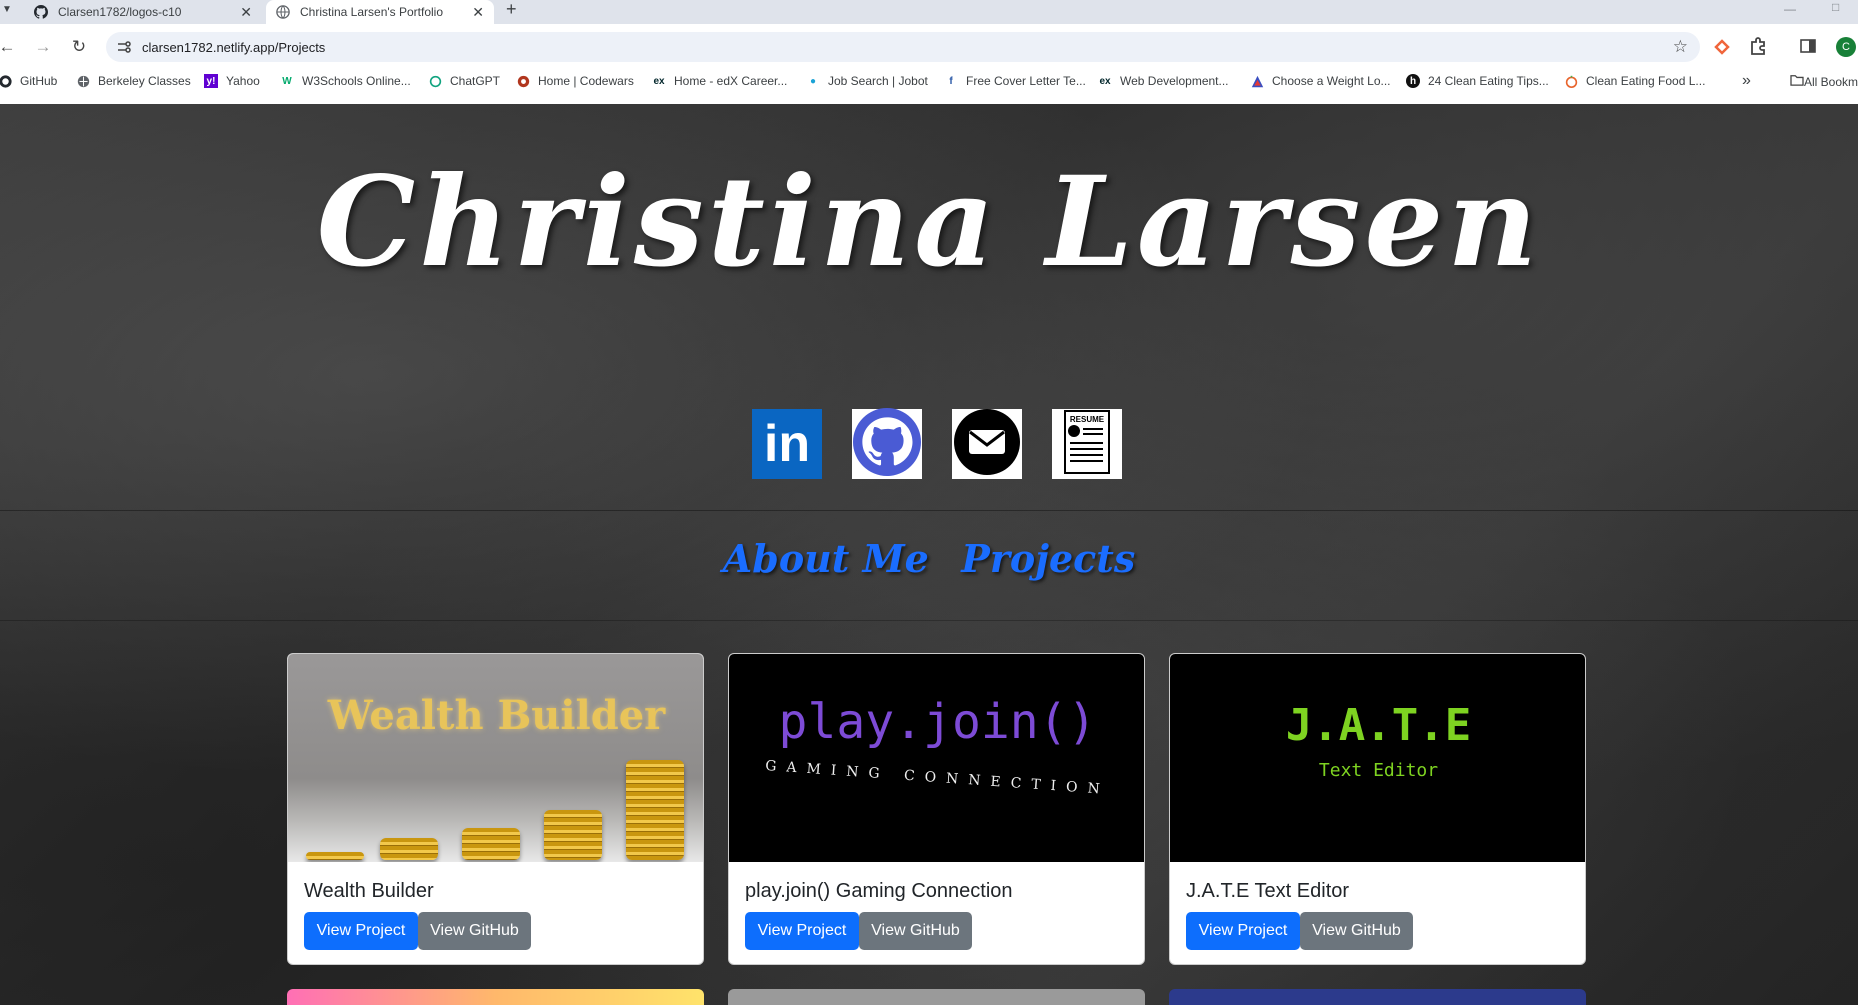  I want to click on all-bookmarks-folder: All Bookmarks, so click(1824, 81).